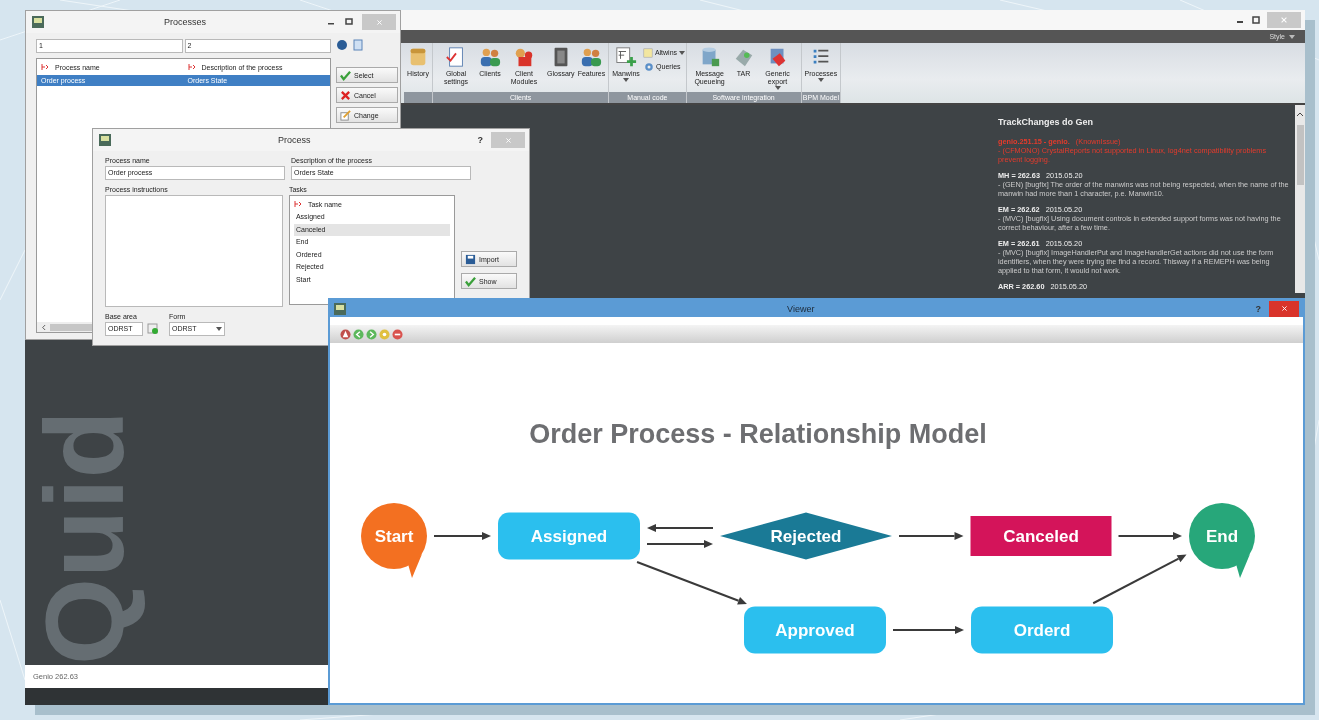  Describe the element at coordinates (294, 140) in the screenshot. I see `window-title: Process` at that location.